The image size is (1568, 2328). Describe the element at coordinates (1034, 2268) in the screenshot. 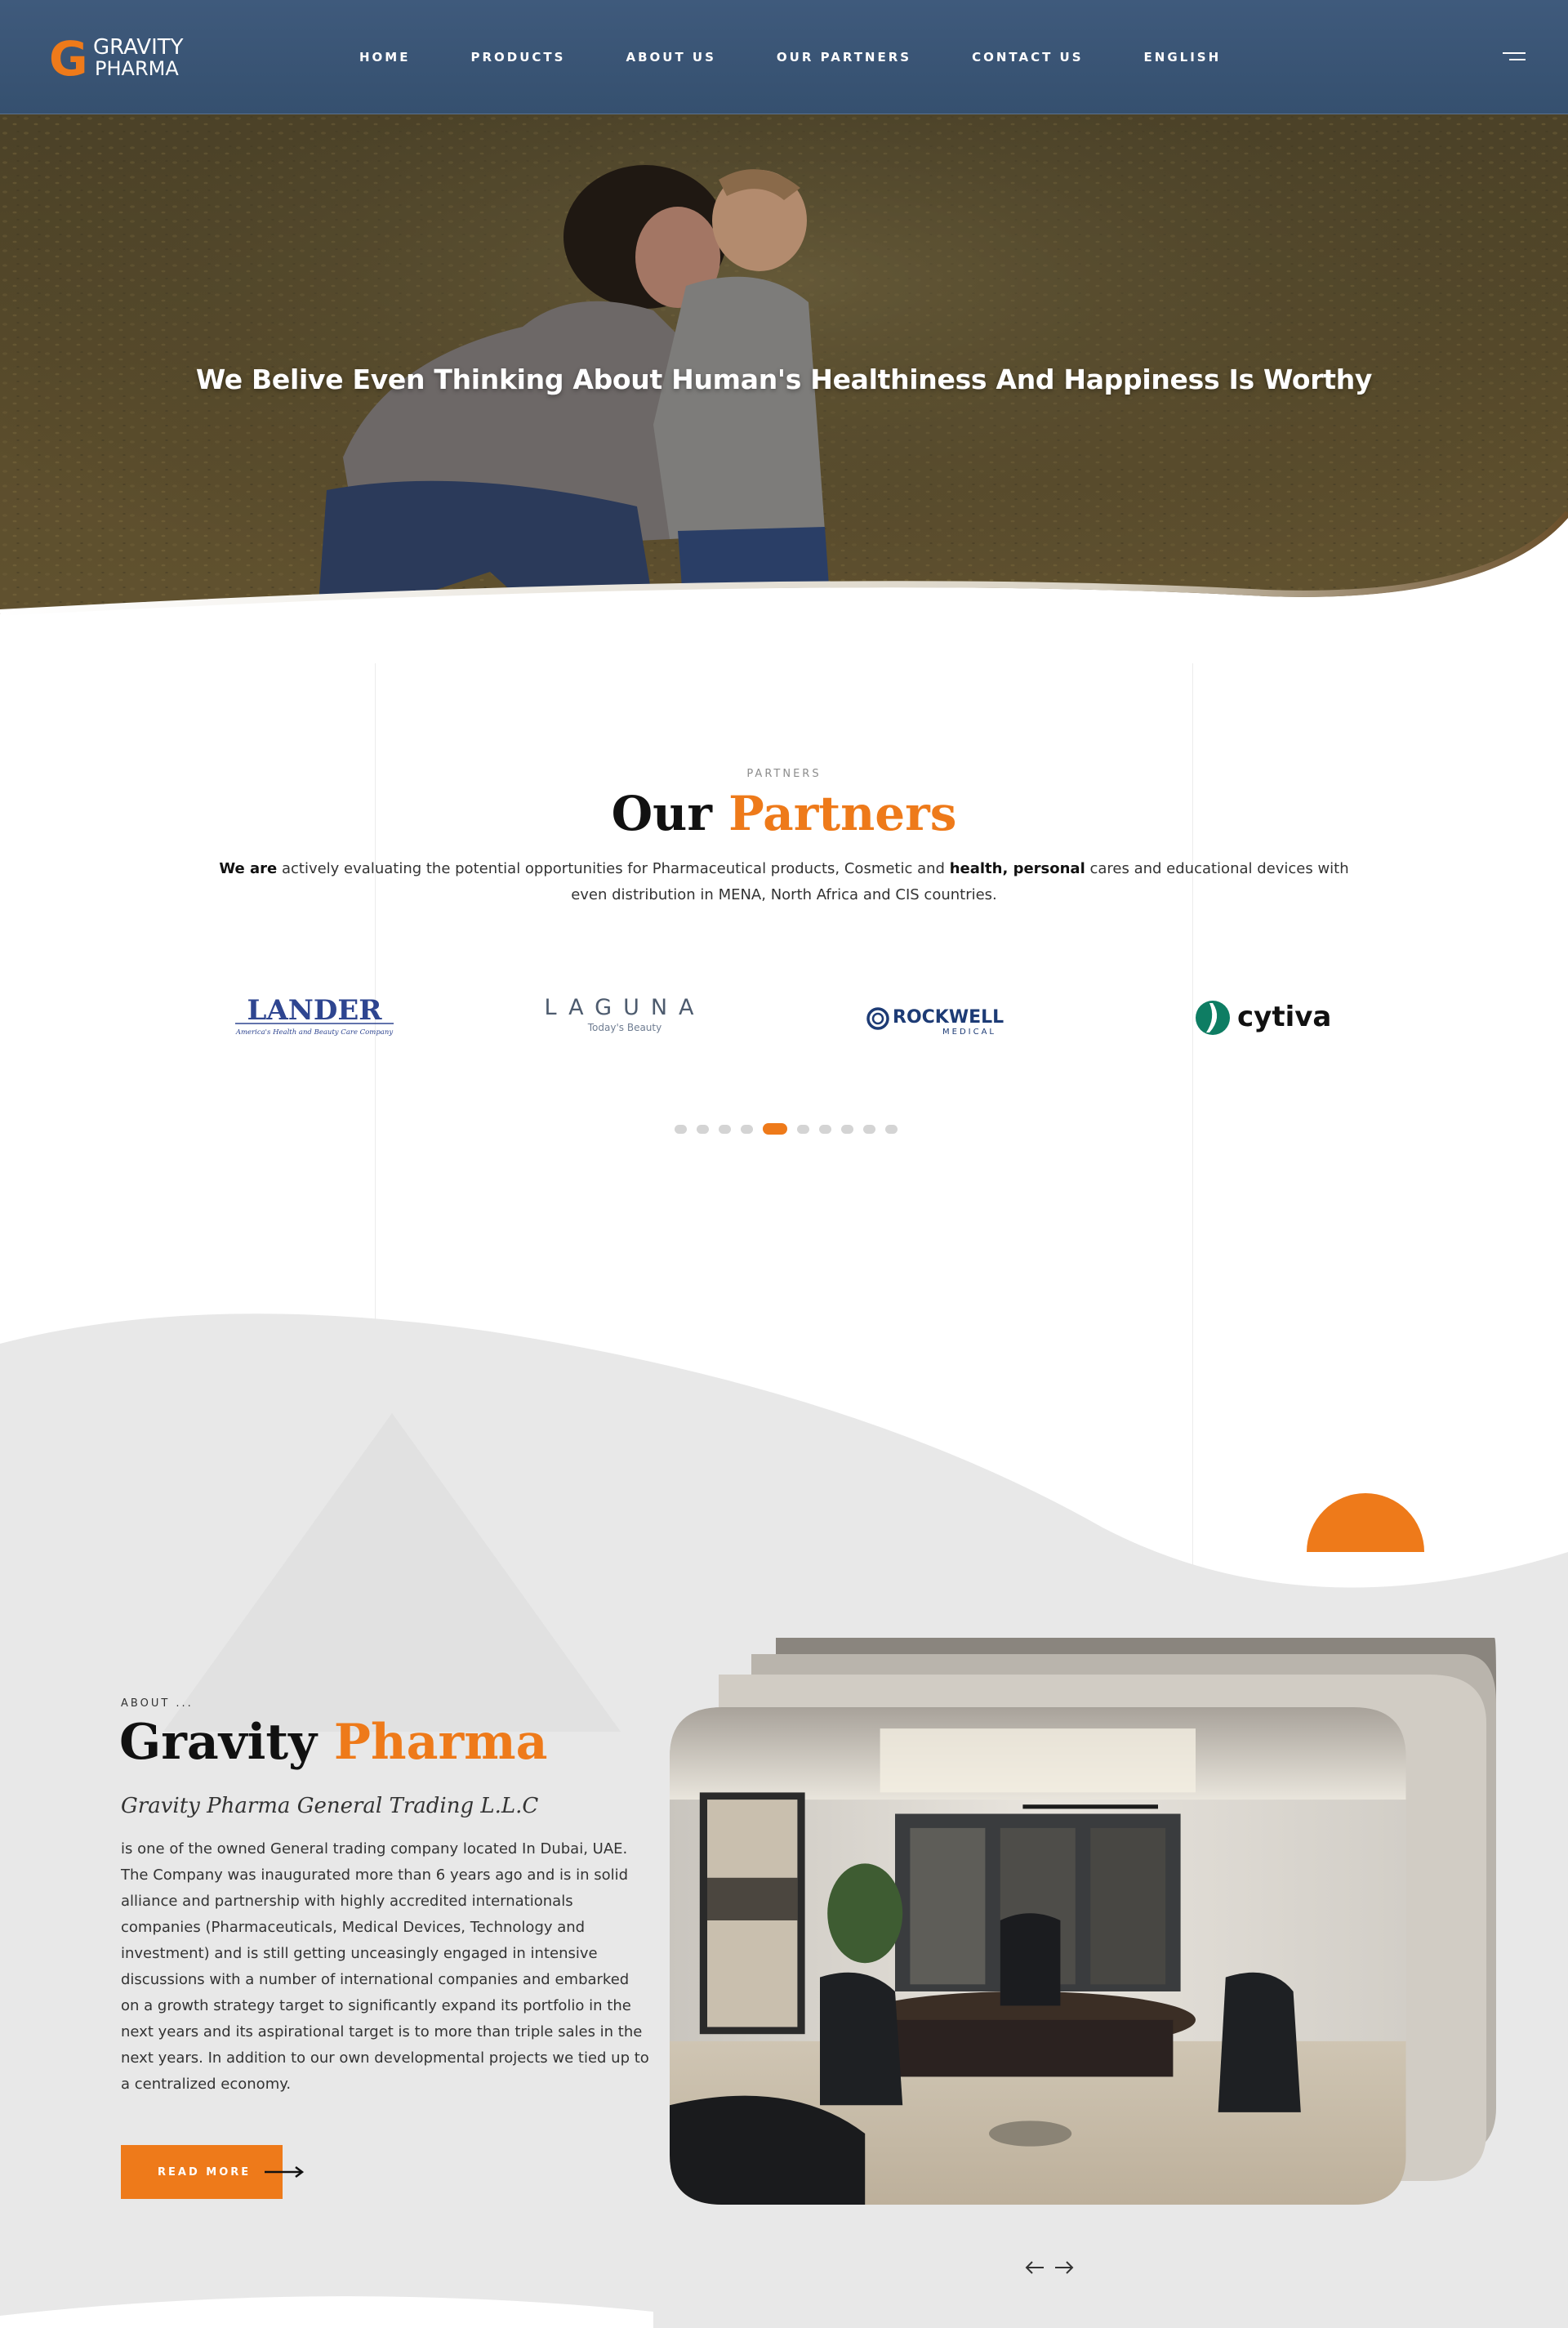

I see `prev-slide-arrow-icon` at that location.